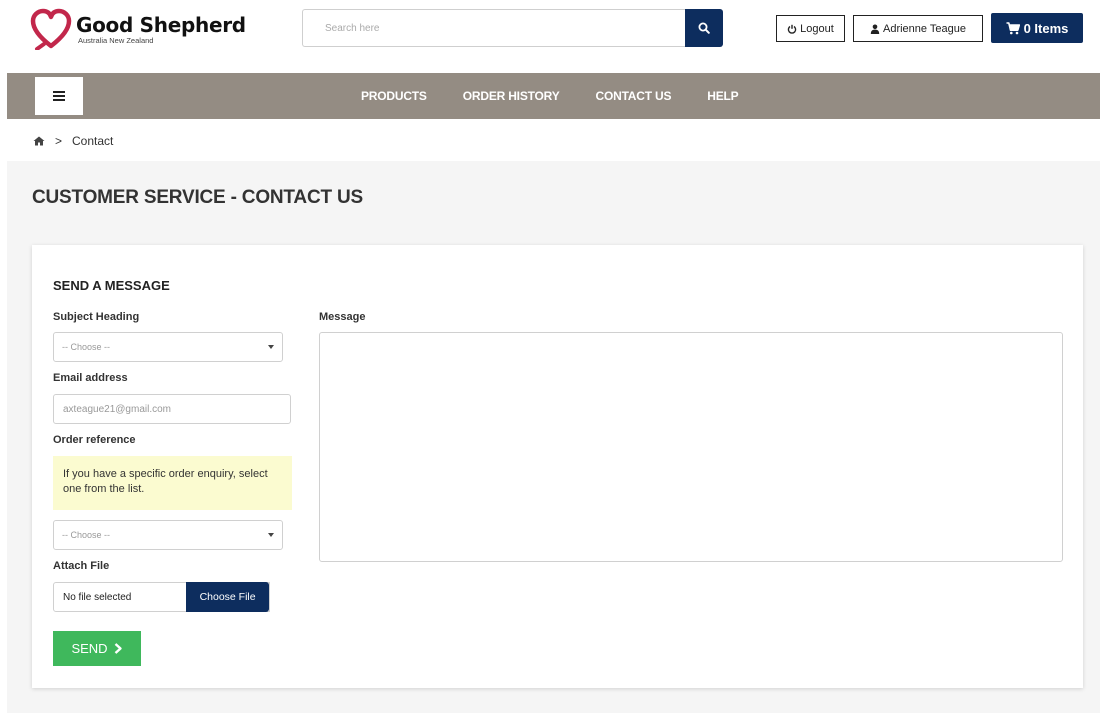 This screenshot has width=1100, height=713. Describe the element at coordinates (111, 285) in the screenshot. I see `form-title: SEND A MESSAGE` at that location.